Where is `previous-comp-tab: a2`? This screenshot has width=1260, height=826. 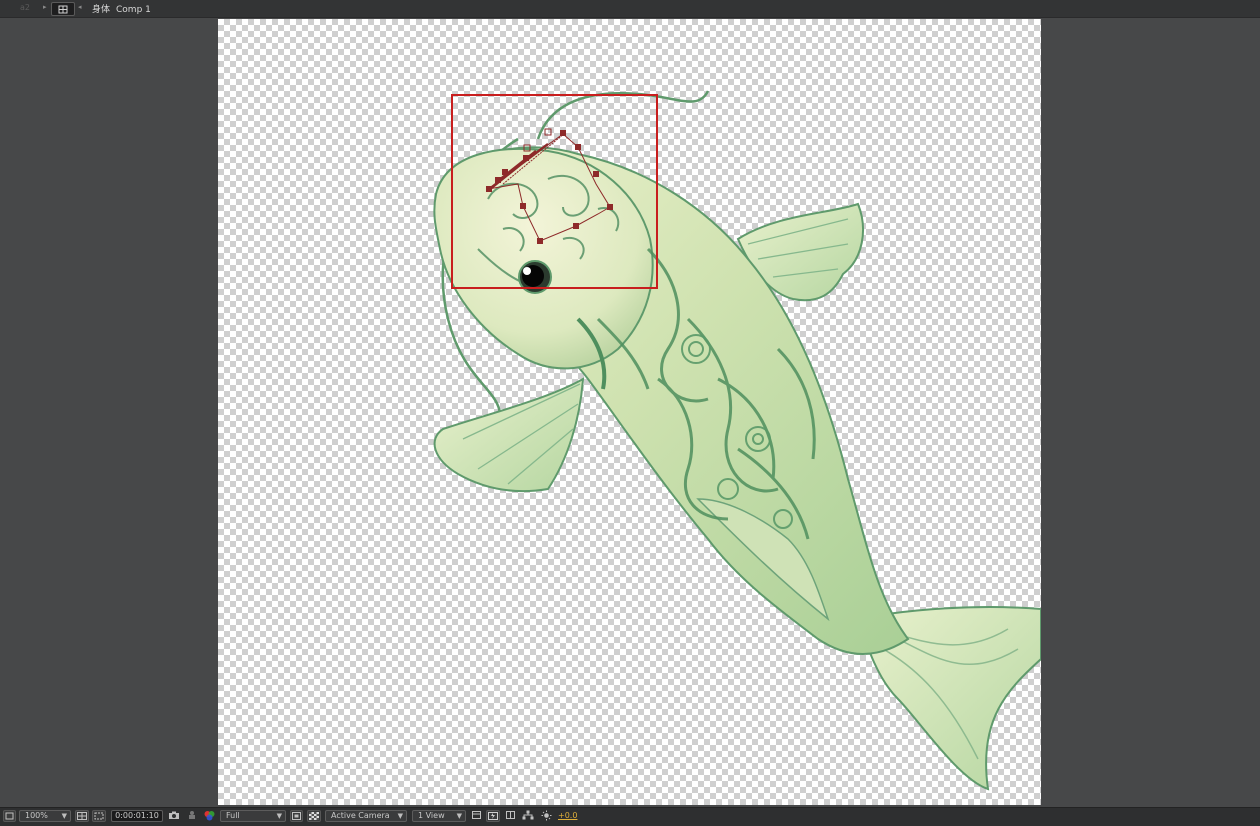
previous-comp-tab: a2 is located at coordinates (25, 7).